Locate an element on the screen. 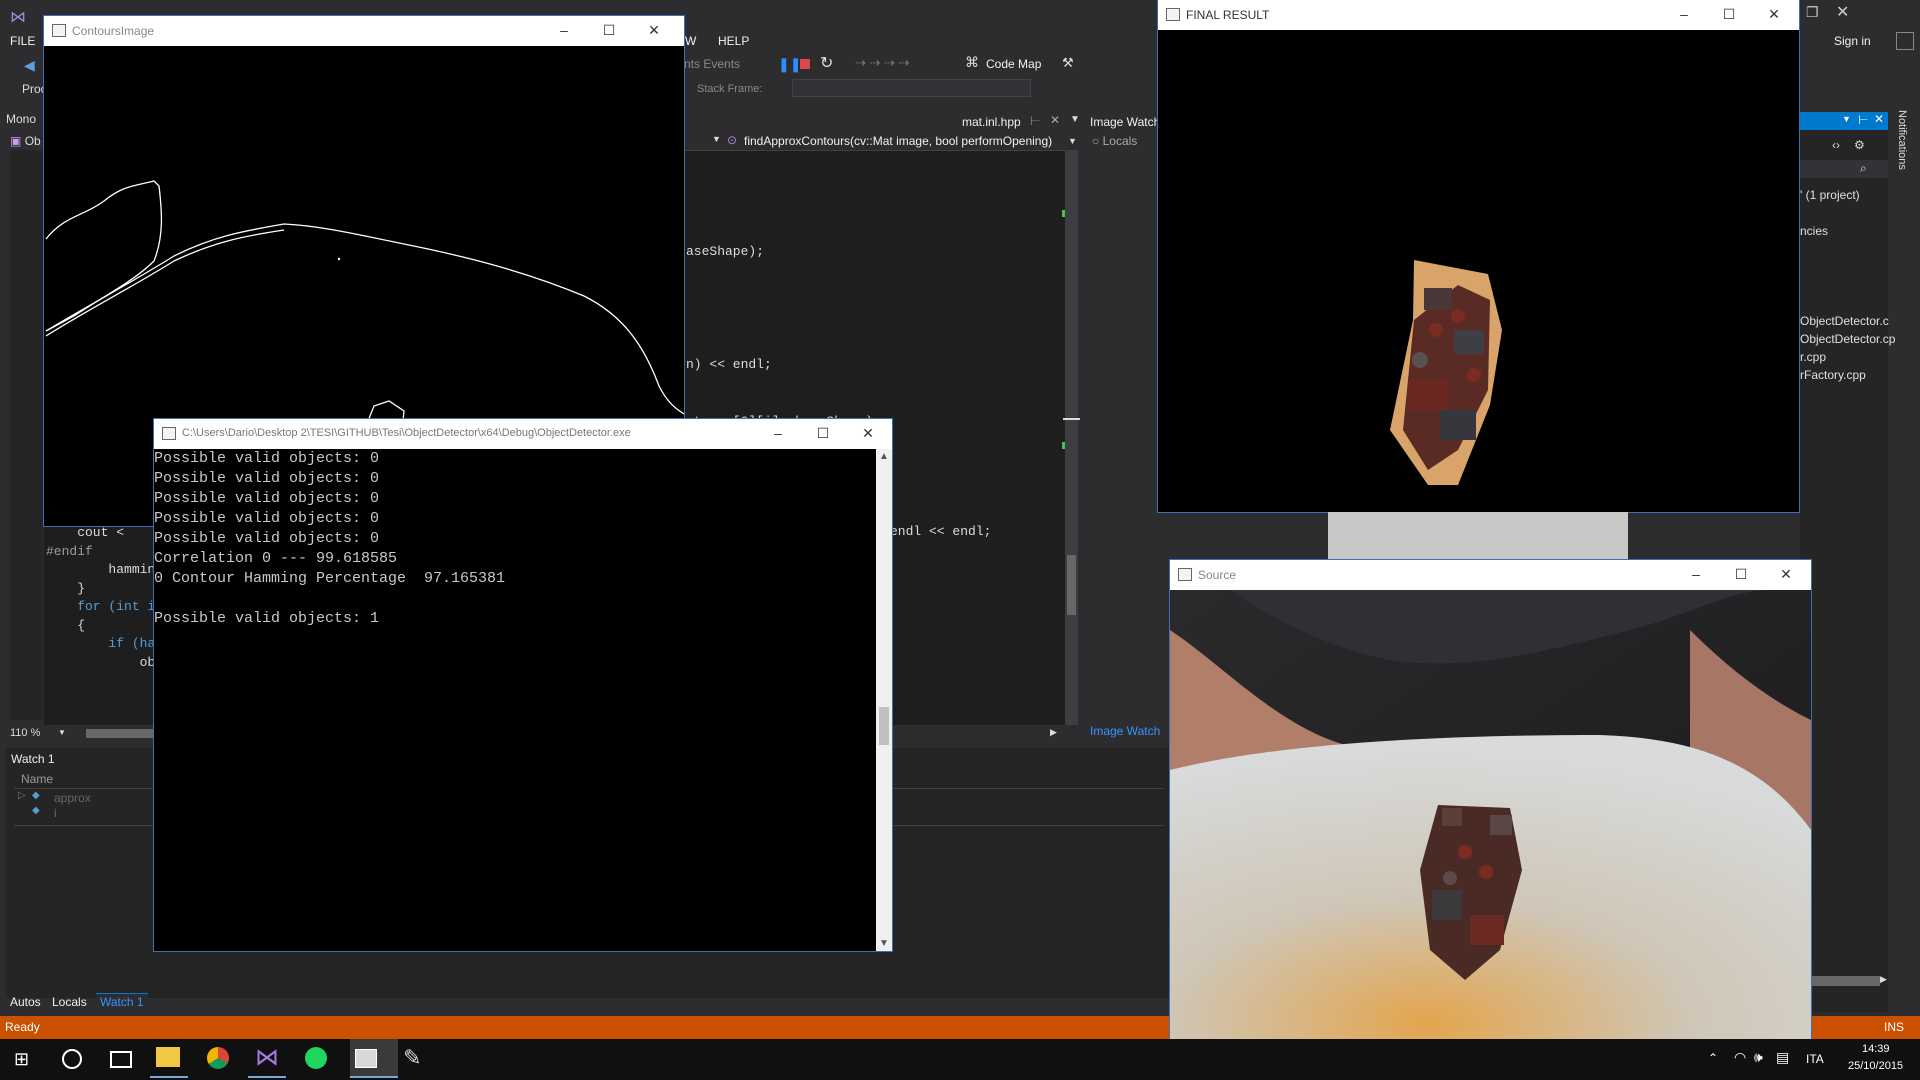 This screenshot has width=1920, height=1080. chrome-icon is located at coordinates (218, 1058).